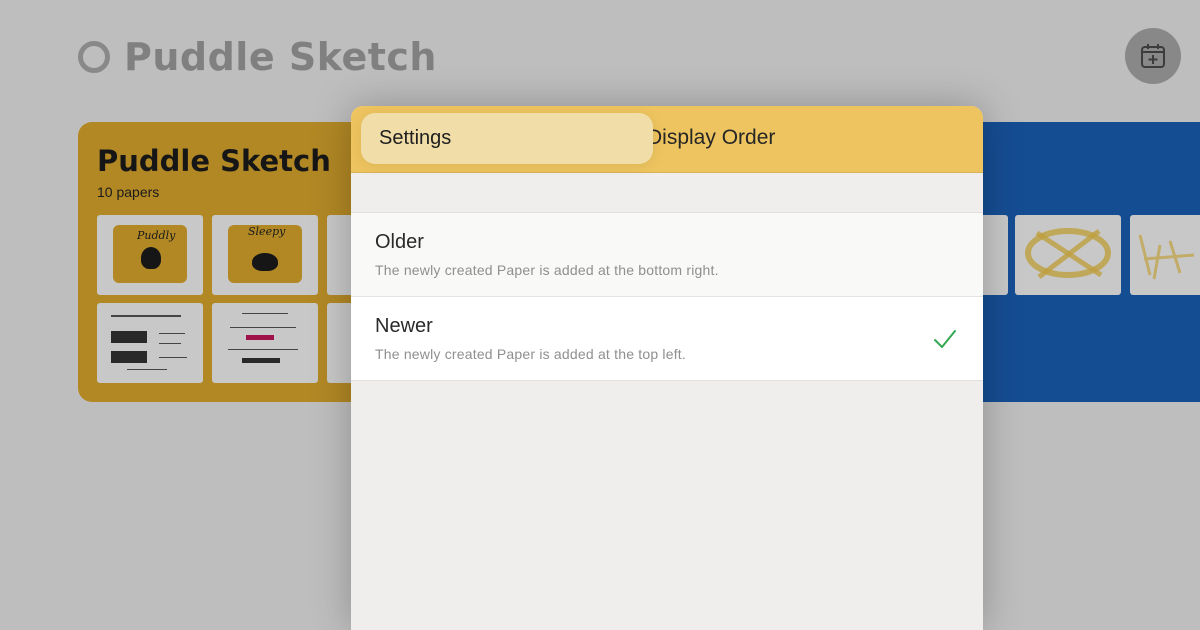 The width and height of the screenshot is (1200, 630). What do you see at coordinates (711, 137) in the screenshot?
I see `sheet-title: Display Order` at bounding box center [711, 137].